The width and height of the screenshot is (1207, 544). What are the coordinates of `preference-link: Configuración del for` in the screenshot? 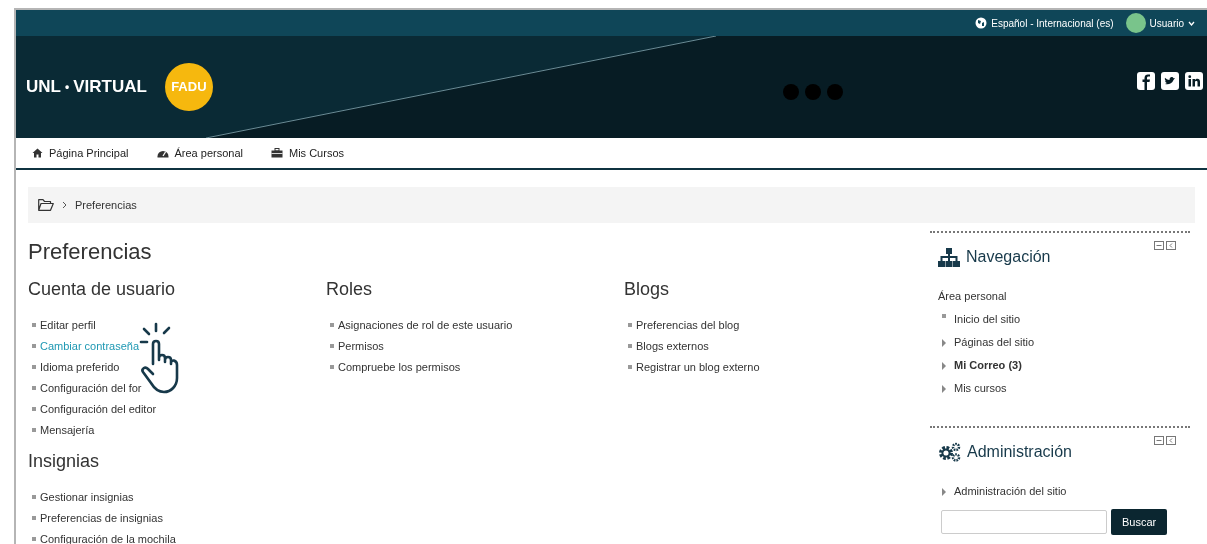 It's located at (91, 388).